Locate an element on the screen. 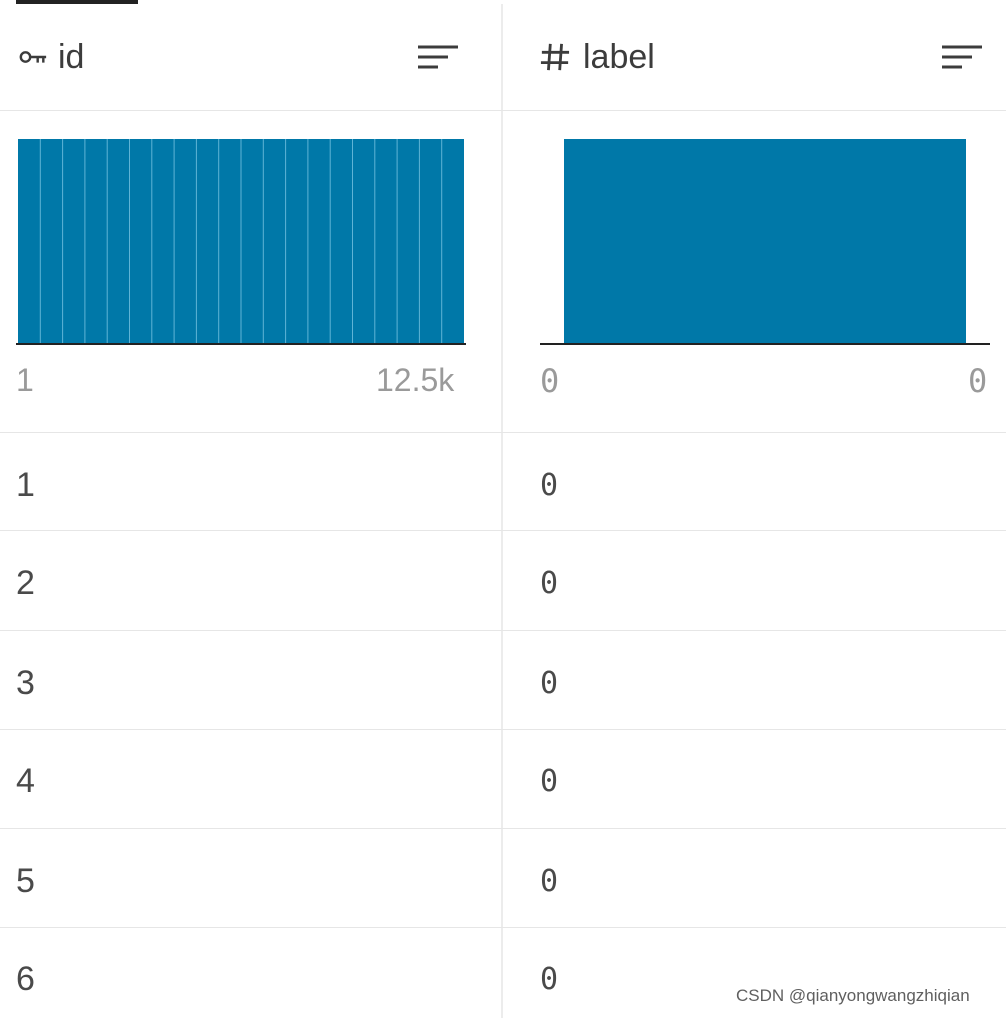 This screenshot has height=1018, width=1006. histogram-bar is located at coordinates (765, 241).